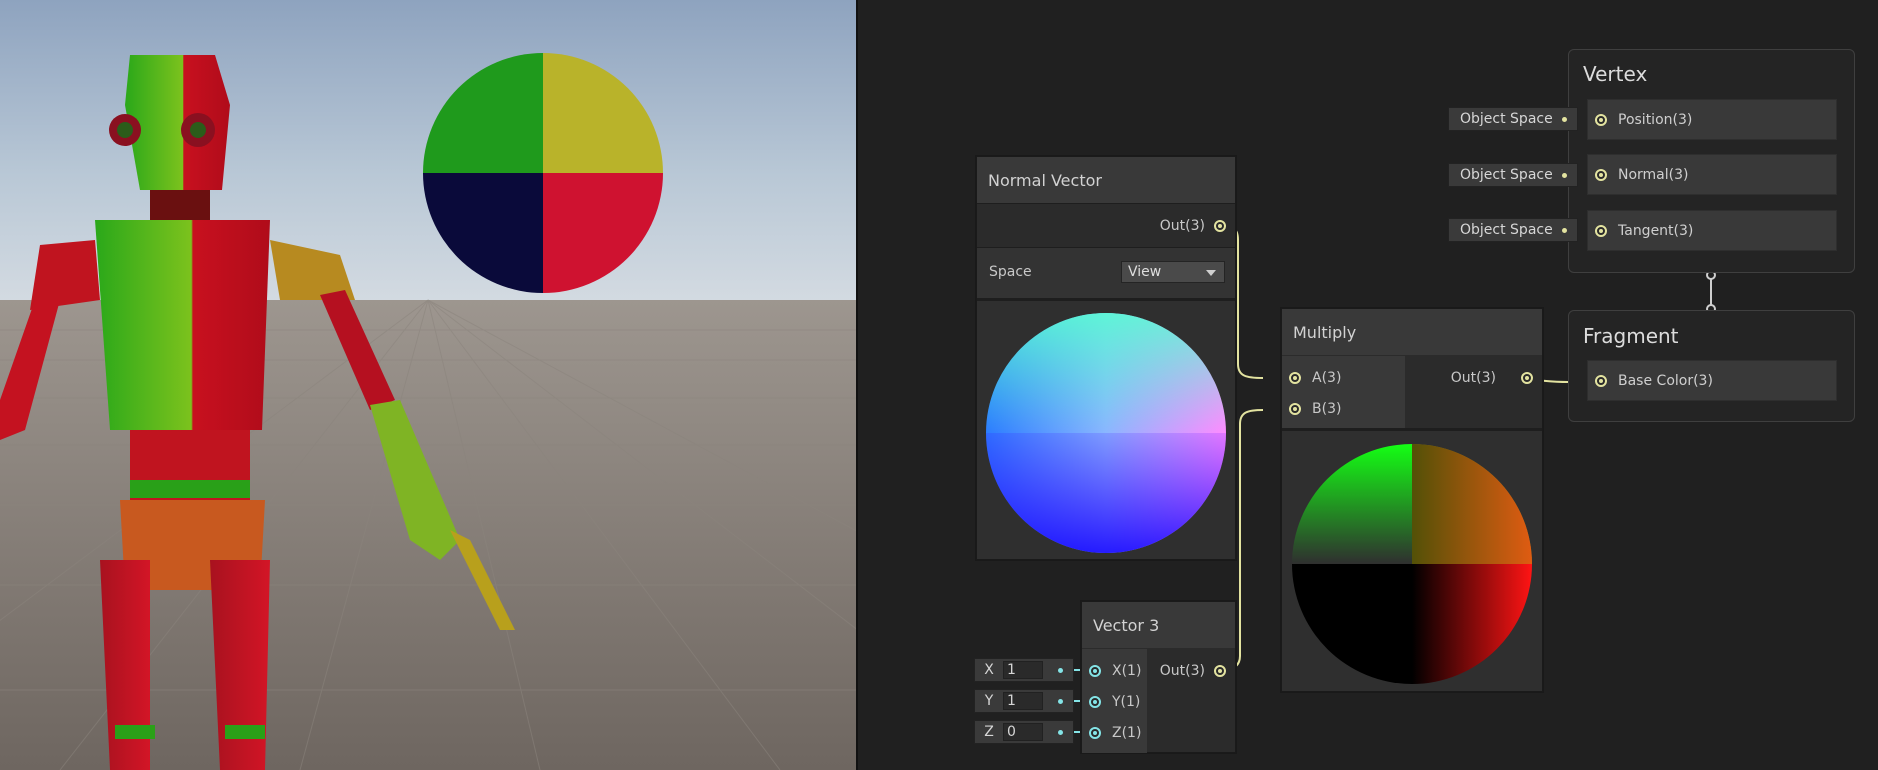  Describe the element at coordinates (1095, 702) in the screenshot. I see `vector3-y-port-icon` at that location.